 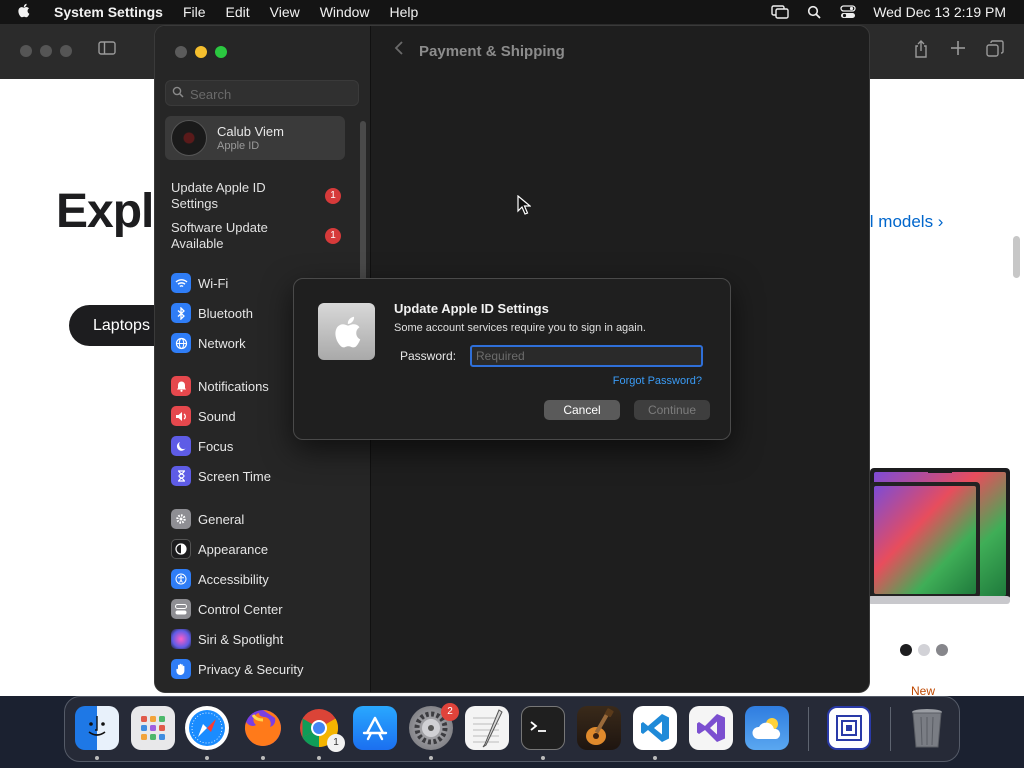 I want to click on sidebar-item-accessibility: Accessibility, so click(x=220, y=579).